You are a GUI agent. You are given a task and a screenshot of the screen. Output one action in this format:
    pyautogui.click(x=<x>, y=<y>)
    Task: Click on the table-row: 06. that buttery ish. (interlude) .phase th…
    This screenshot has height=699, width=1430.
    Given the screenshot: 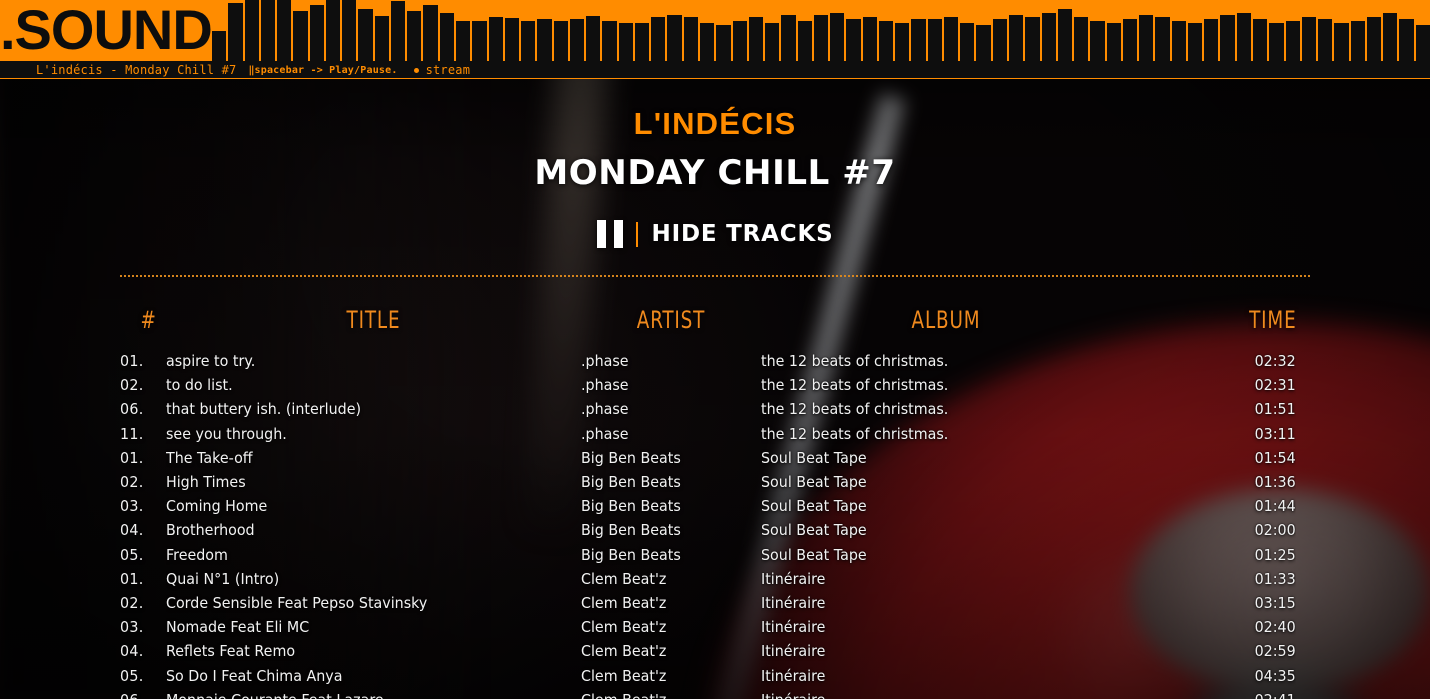 What is the action you would take?
    pyautogui.click(x=715, y=409)
    